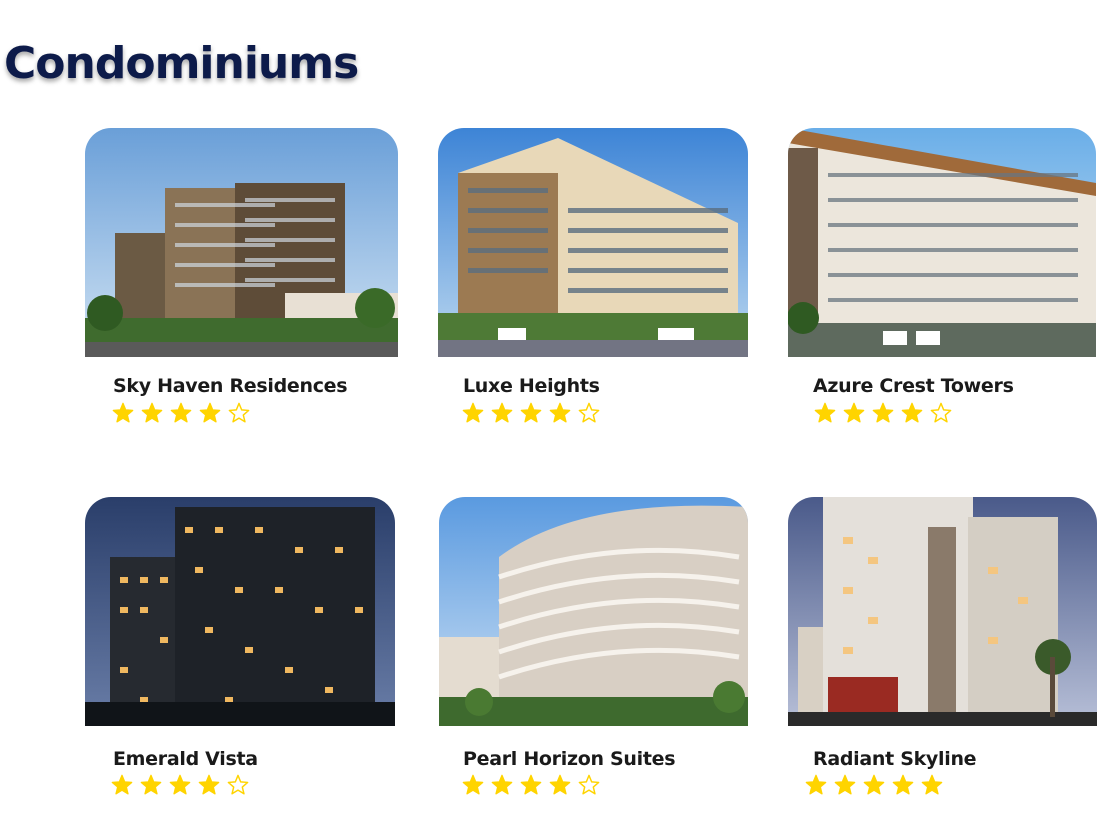 The width and height of the screenshot is (1098, 830). What do you see at coordinates (569, 759) in the screenshot?
I see `listing-name: Pearl Horizon Suites` at bounding box center [569, 759].